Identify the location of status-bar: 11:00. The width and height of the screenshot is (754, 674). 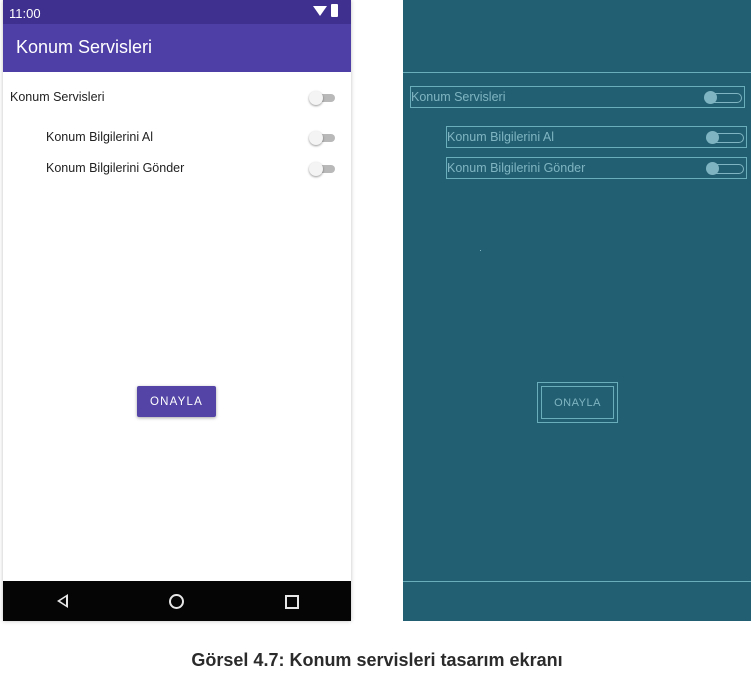
(177, 12).